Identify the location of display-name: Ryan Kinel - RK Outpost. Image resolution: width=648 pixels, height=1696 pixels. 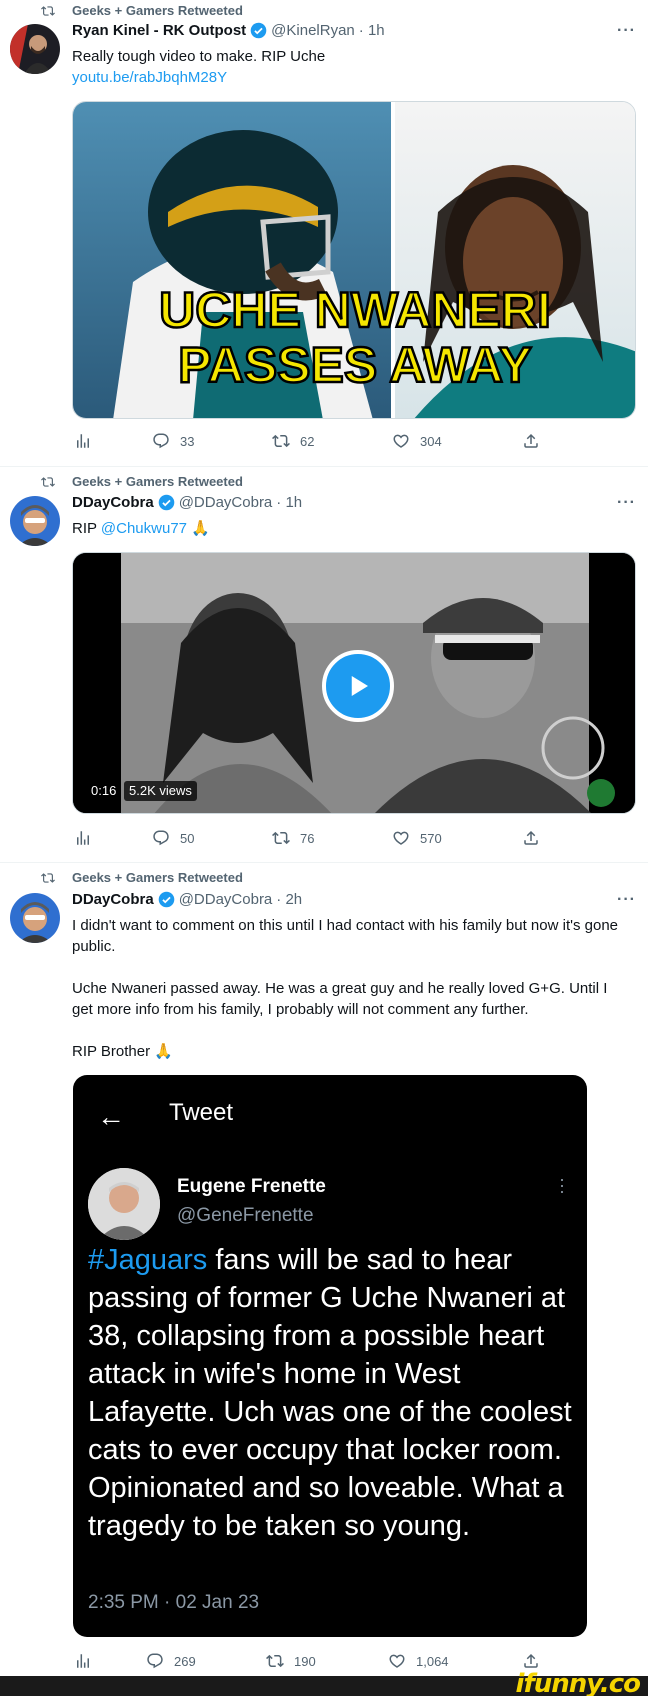
(159, 30).